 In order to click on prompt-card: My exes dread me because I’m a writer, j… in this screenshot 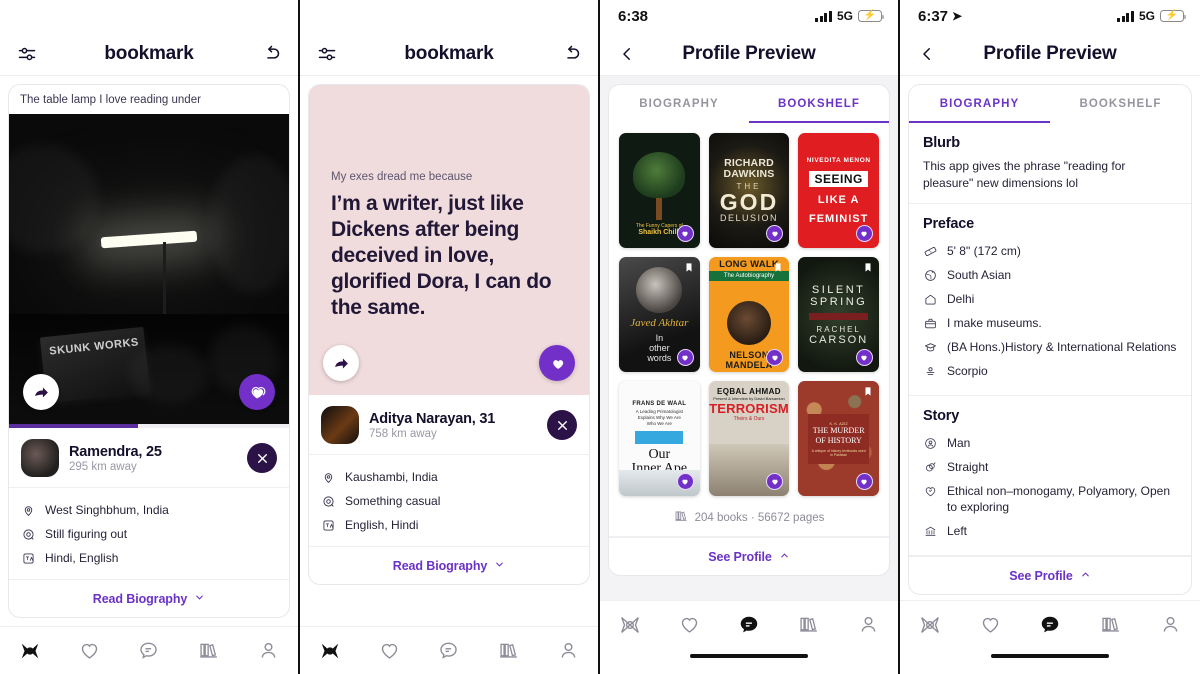, I will do `click(449, 240)`.